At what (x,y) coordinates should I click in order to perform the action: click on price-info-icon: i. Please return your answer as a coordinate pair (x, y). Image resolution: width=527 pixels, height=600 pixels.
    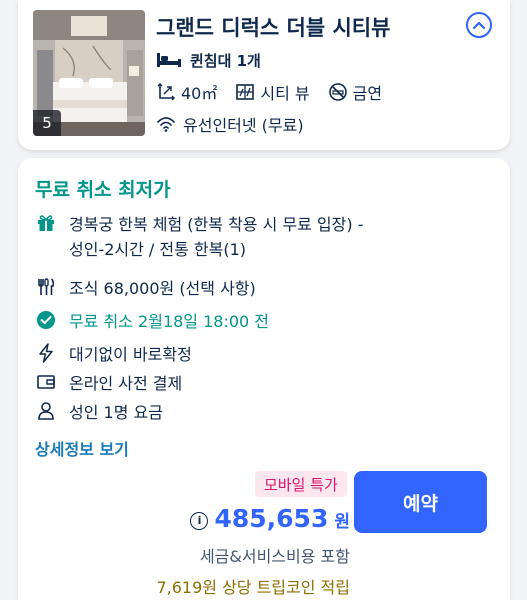
    Looking at the image, I should click on (199, 520).